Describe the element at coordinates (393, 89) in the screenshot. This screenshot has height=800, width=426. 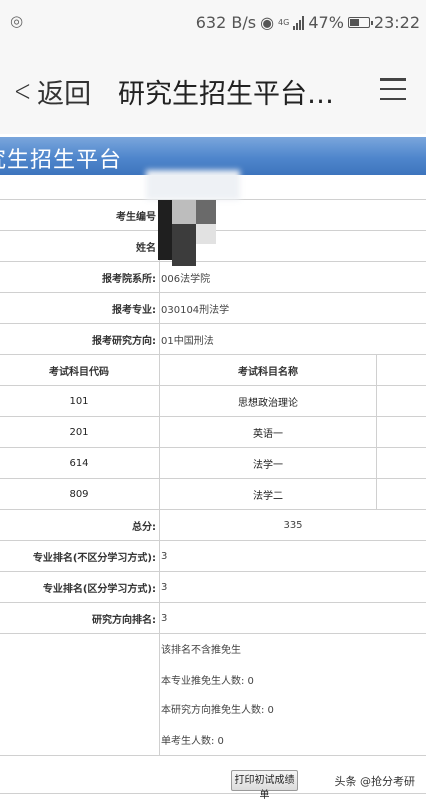
I see `menu-icon` at that location.